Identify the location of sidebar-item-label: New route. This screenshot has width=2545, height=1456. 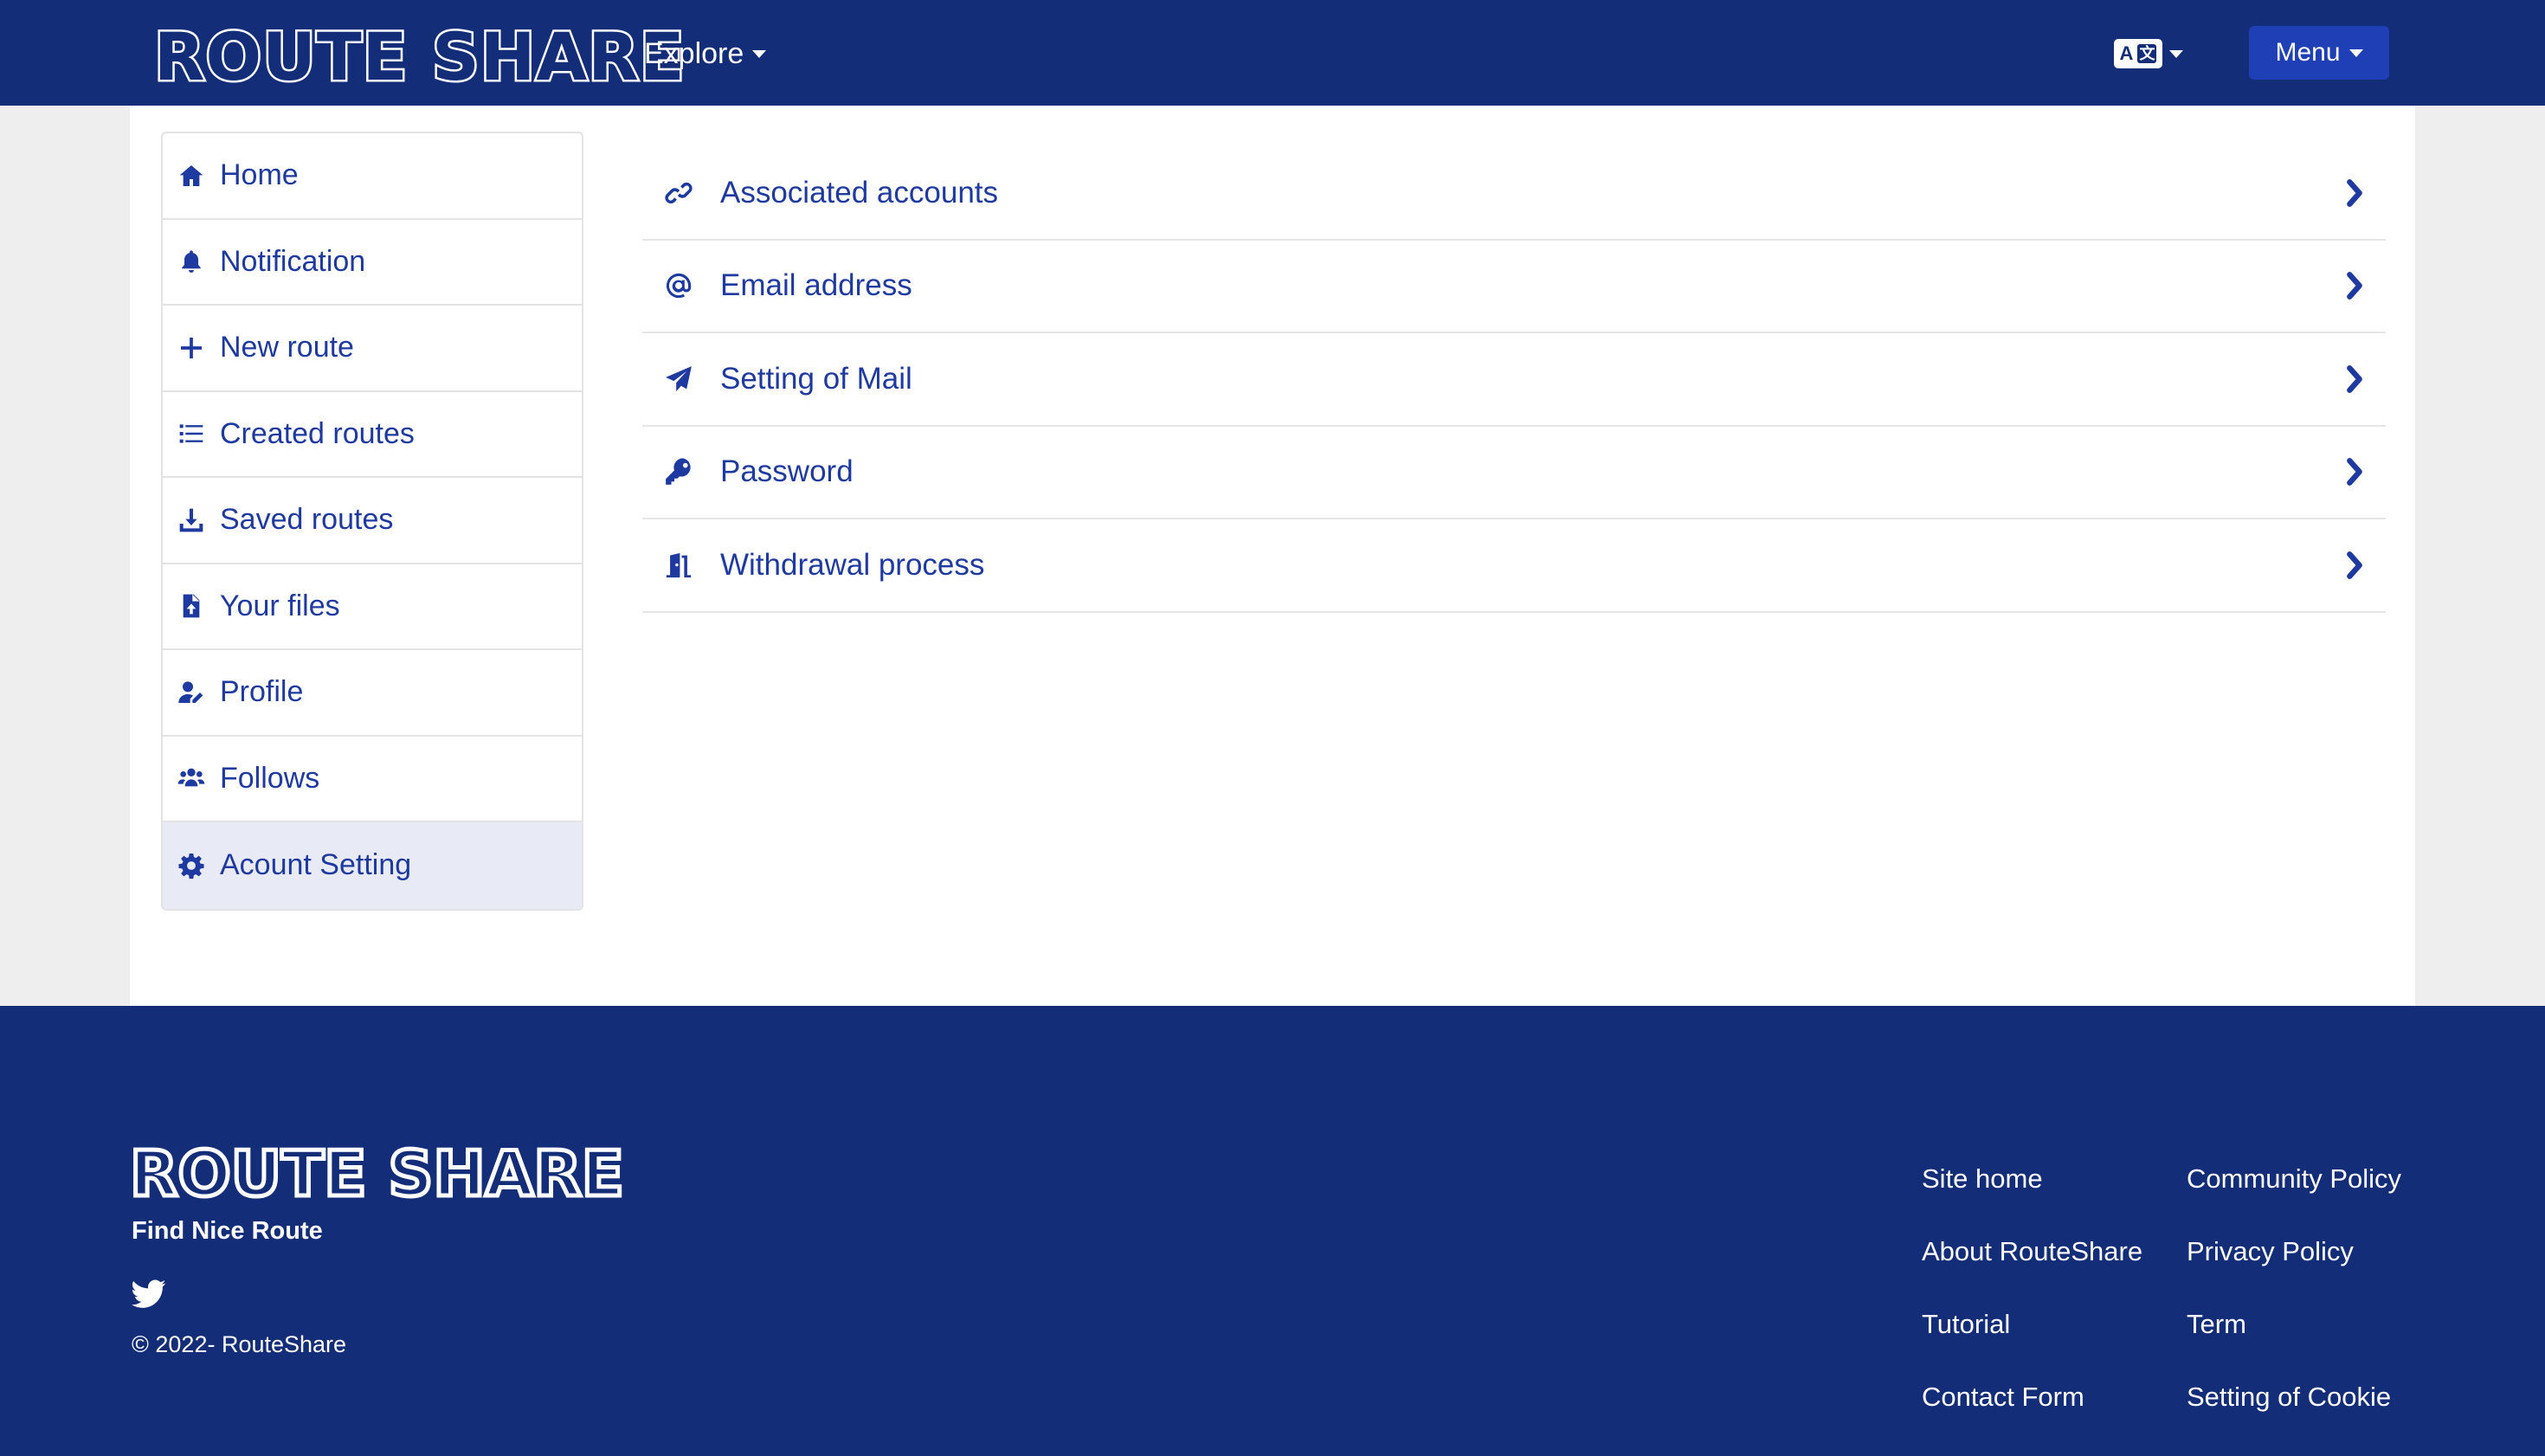
(287, 347).